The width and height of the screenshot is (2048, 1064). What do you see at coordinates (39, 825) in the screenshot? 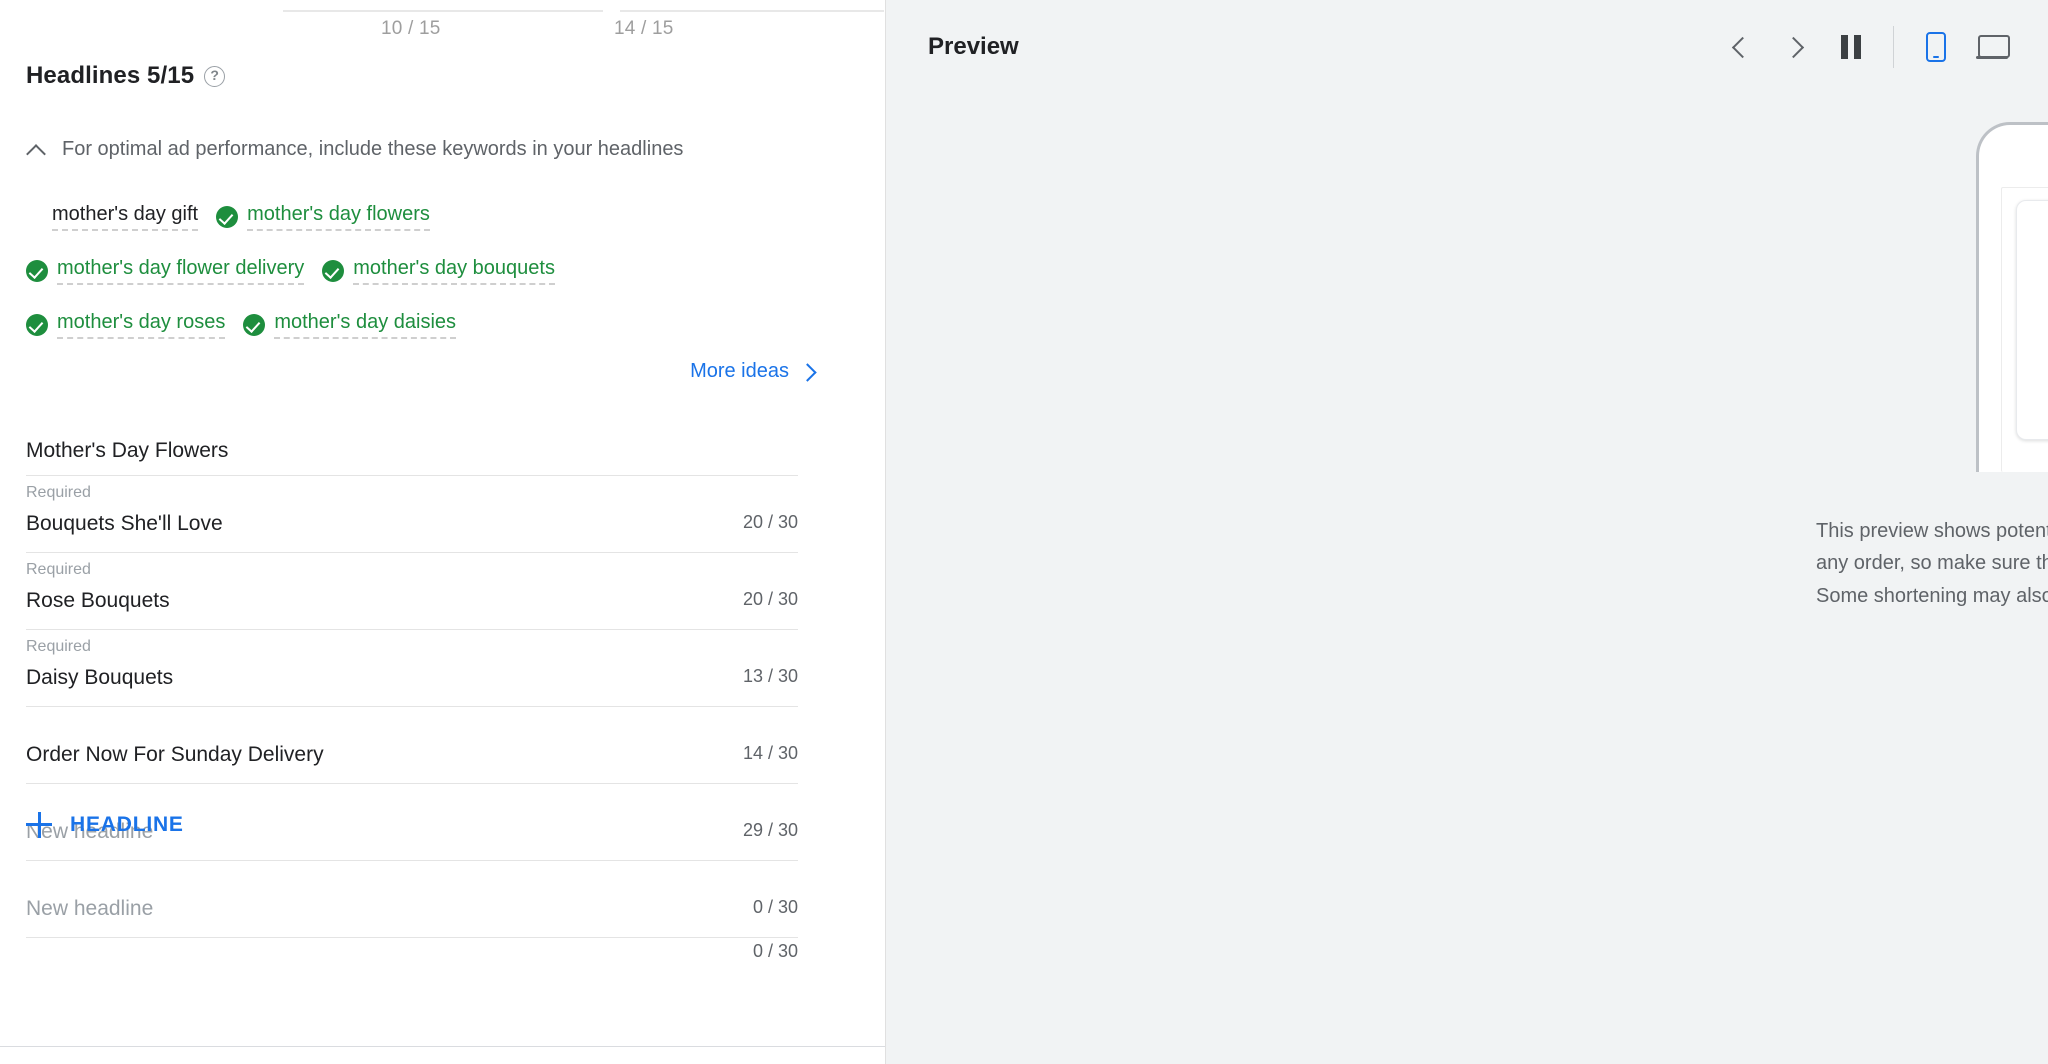
I see `plus-icon` at bounding box center [39, 825].